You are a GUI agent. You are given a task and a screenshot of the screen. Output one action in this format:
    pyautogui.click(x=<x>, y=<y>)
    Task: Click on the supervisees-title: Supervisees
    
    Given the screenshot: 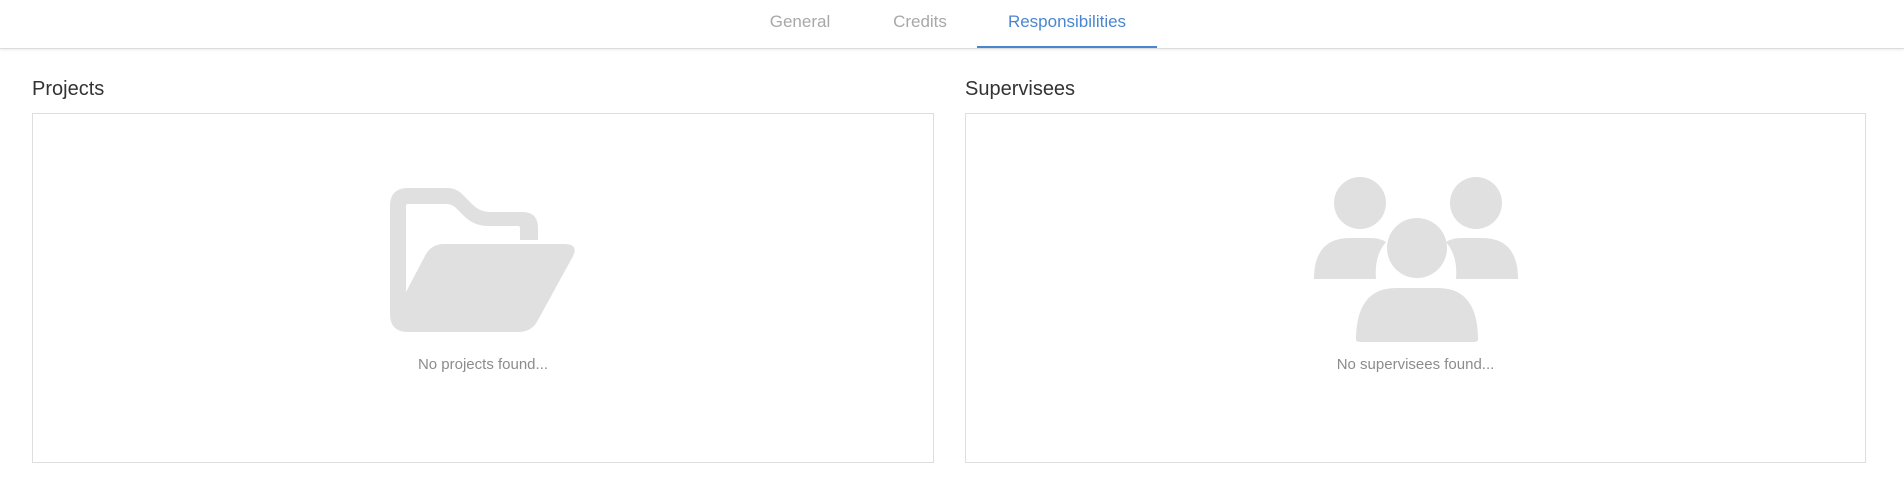 What is the action you would take?
    pyautogui.click(x=1020, y=89)
    